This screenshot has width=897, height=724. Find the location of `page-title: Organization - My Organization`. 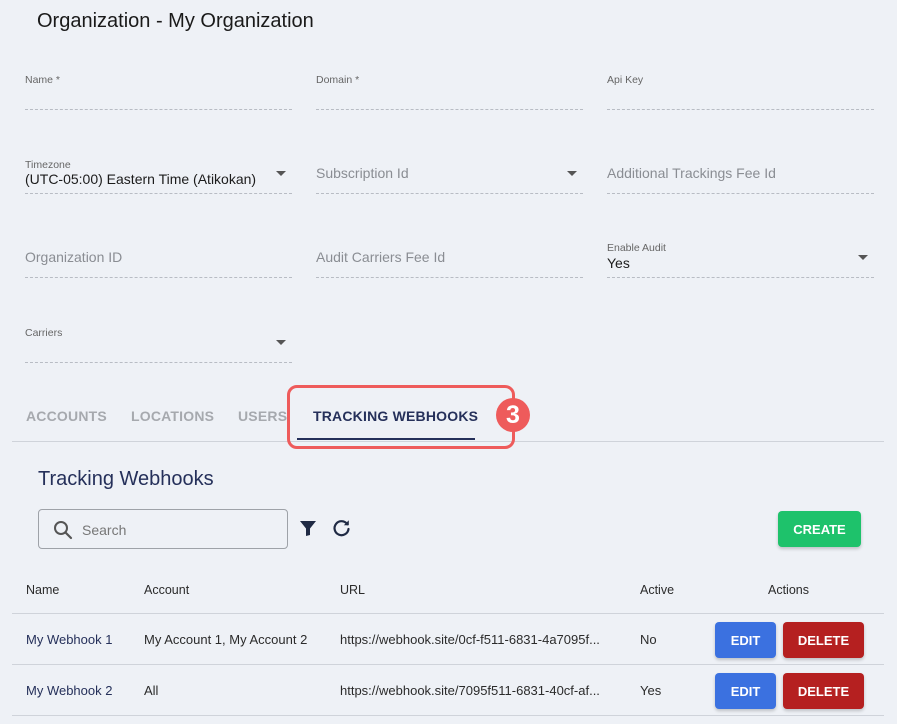

page-title: Organization - My Organization is located at coordinates (175, 21).